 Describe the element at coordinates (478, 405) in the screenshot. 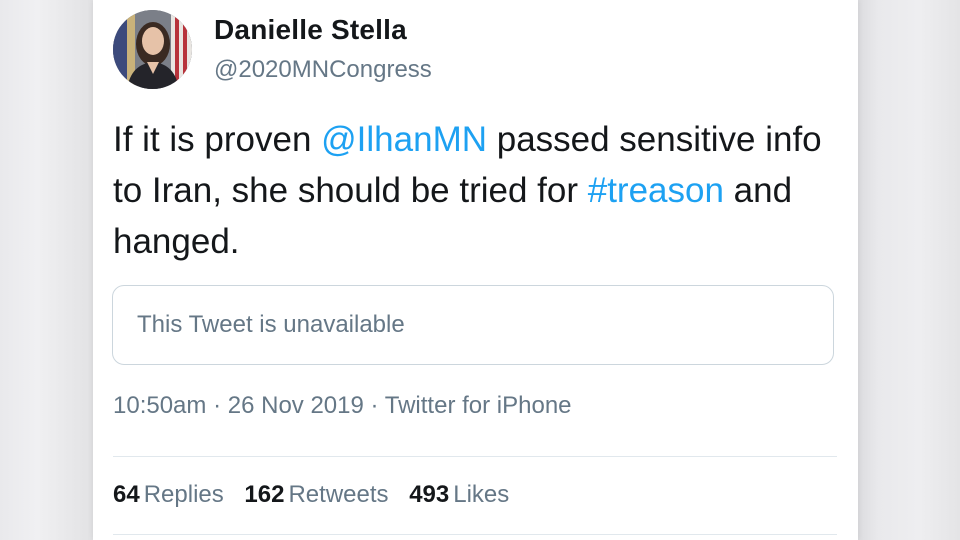

I see `tweet-source: Twitter for iPhone` at that location.